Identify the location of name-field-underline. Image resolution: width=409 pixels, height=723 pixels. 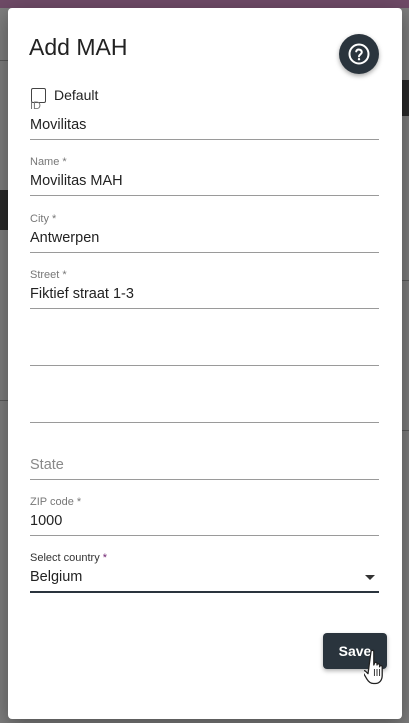
(204, 195).